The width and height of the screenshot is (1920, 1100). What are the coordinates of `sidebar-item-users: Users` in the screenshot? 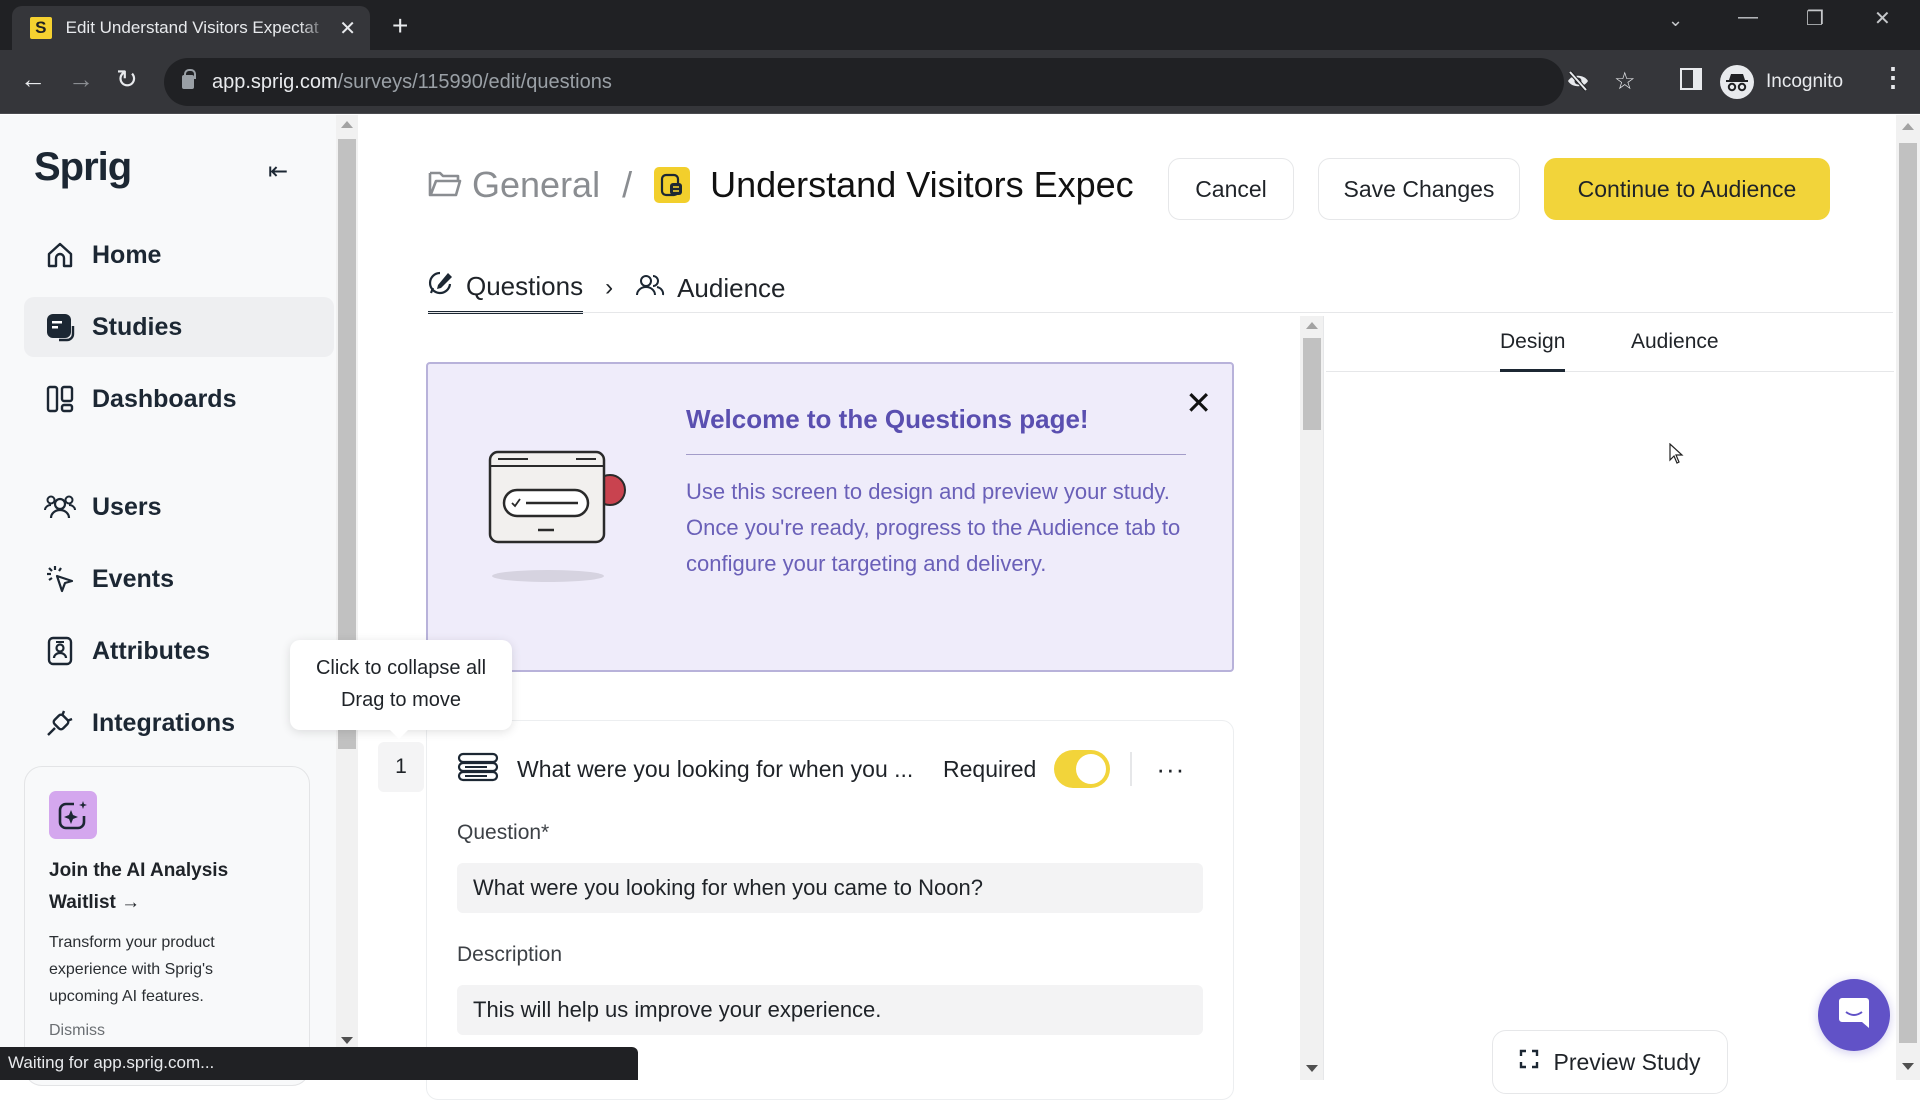 It's located at (179, 507).